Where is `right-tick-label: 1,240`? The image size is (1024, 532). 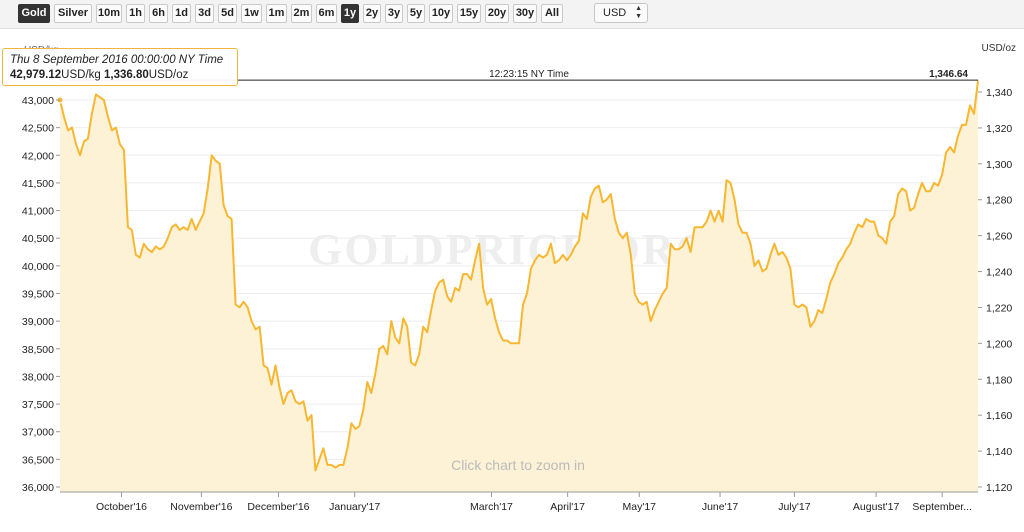
right-tick-label: 1,240 is located at coordinates (999, 273).